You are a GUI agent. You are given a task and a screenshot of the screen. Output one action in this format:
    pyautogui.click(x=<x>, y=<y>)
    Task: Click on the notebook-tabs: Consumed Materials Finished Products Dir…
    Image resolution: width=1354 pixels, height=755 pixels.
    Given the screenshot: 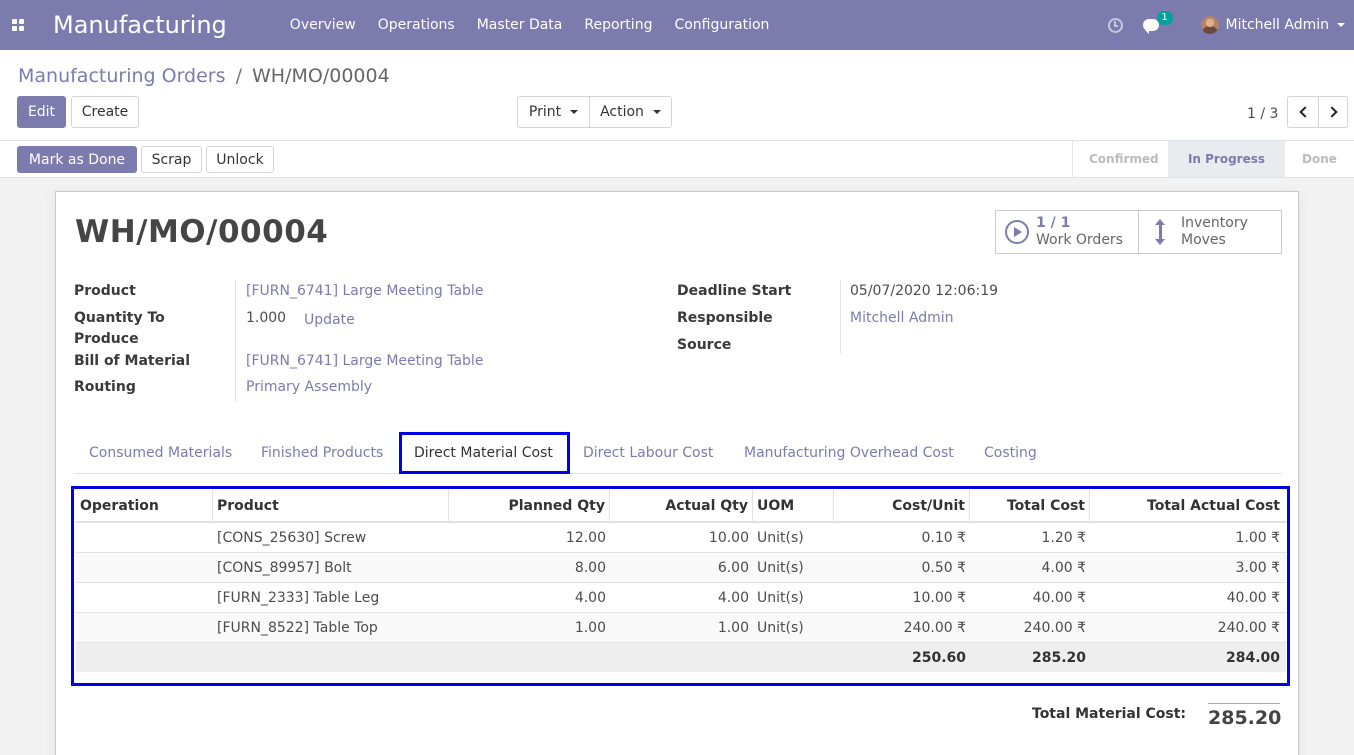 What is the action you would take?
    pyautogui.click(x=678, y=453)
    